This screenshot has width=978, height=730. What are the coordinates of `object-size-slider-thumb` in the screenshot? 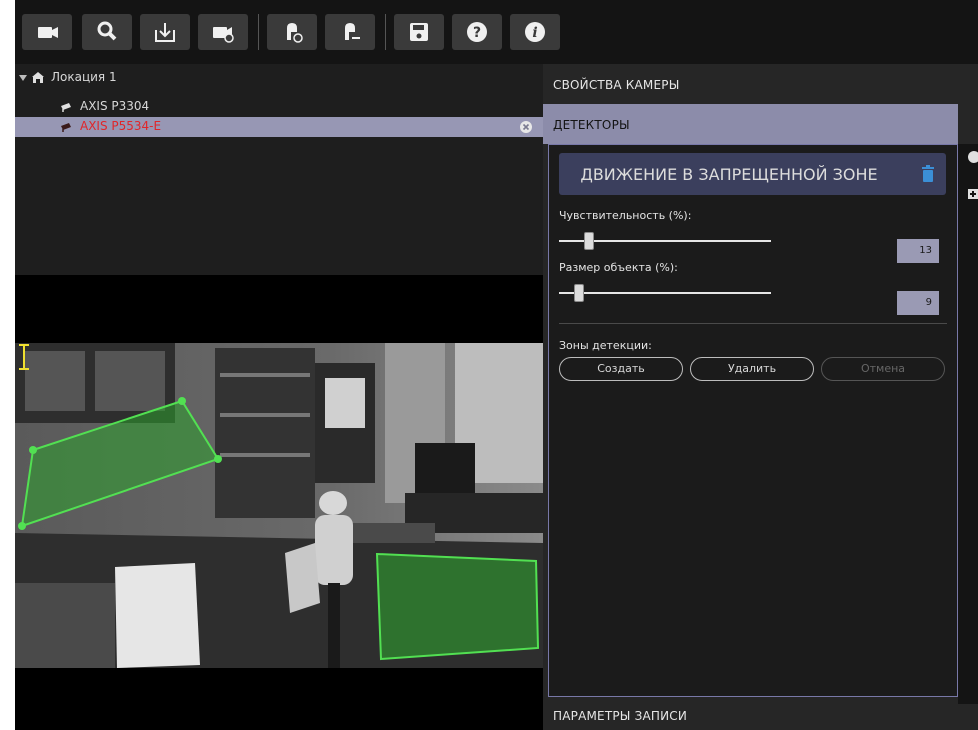 It's located at (579, 293).